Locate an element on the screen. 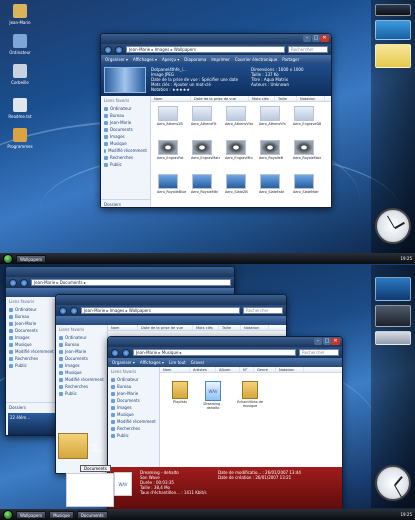  column-artists: Artistes is located at coordinates (203, 369).